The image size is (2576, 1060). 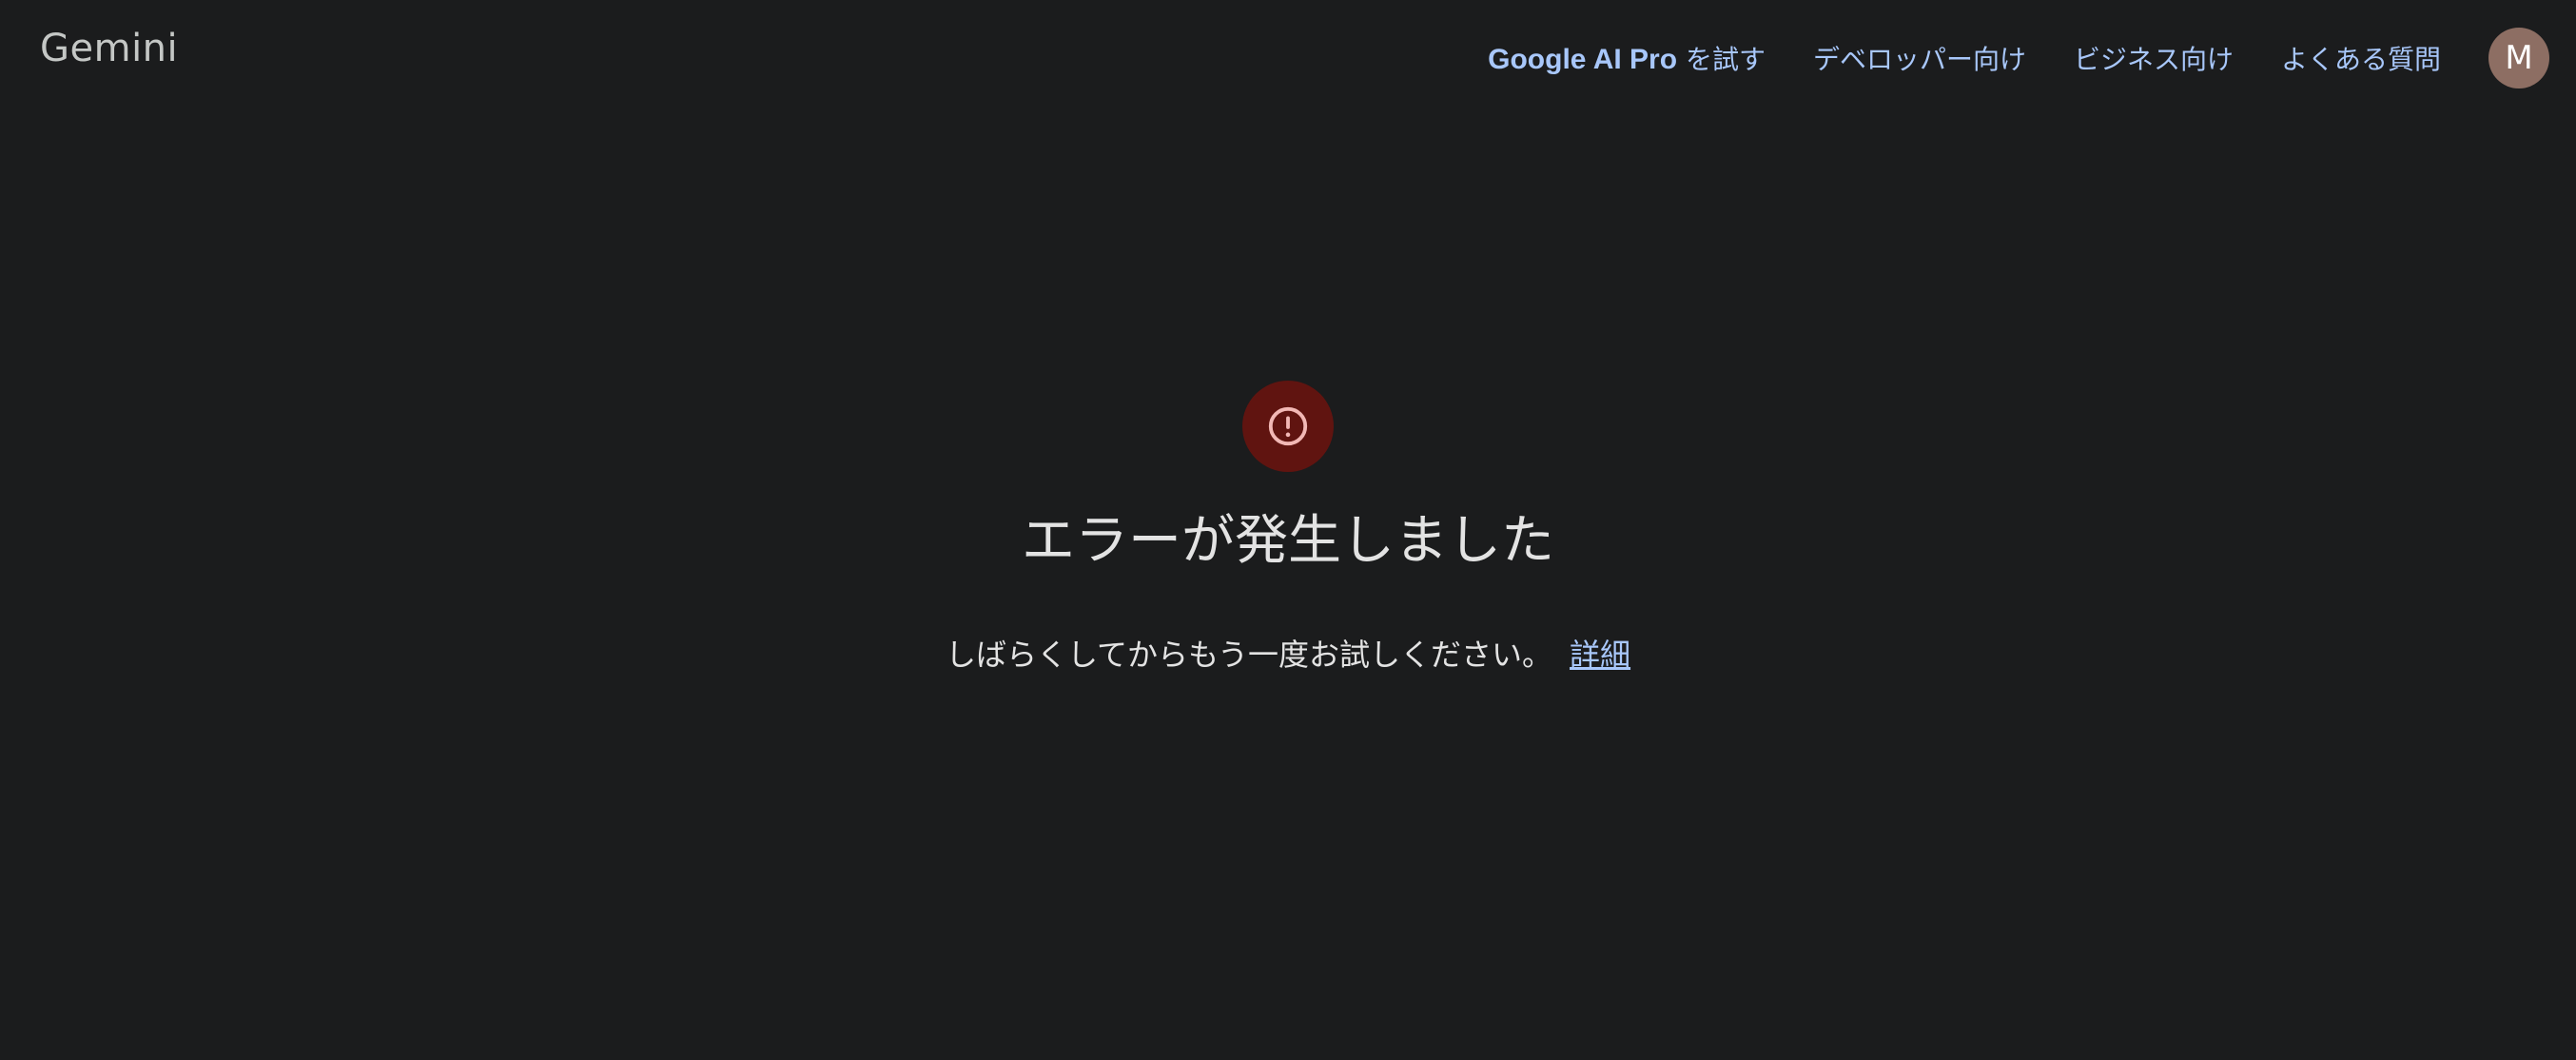 I want to click on pro-brand-text: Google AI Pro, so click(x=1583, y=59).